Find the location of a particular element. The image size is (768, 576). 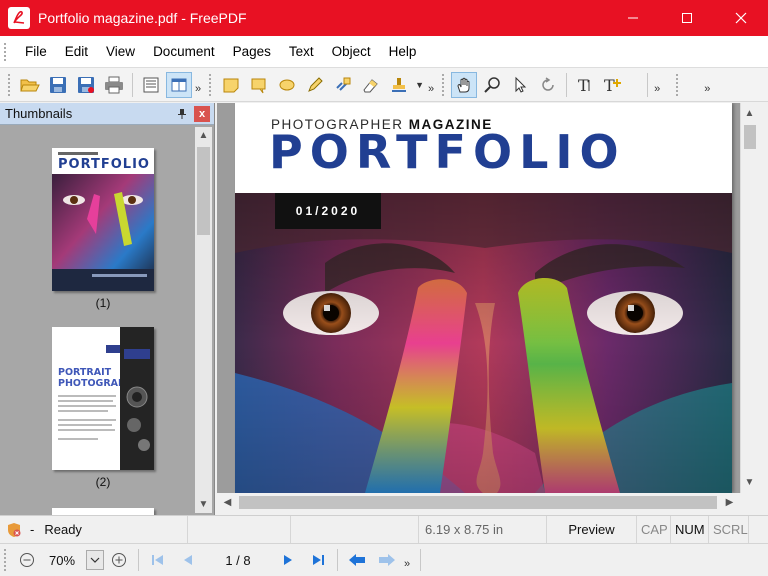

doc-scroll-thumb is located at coordinates (750, 137).